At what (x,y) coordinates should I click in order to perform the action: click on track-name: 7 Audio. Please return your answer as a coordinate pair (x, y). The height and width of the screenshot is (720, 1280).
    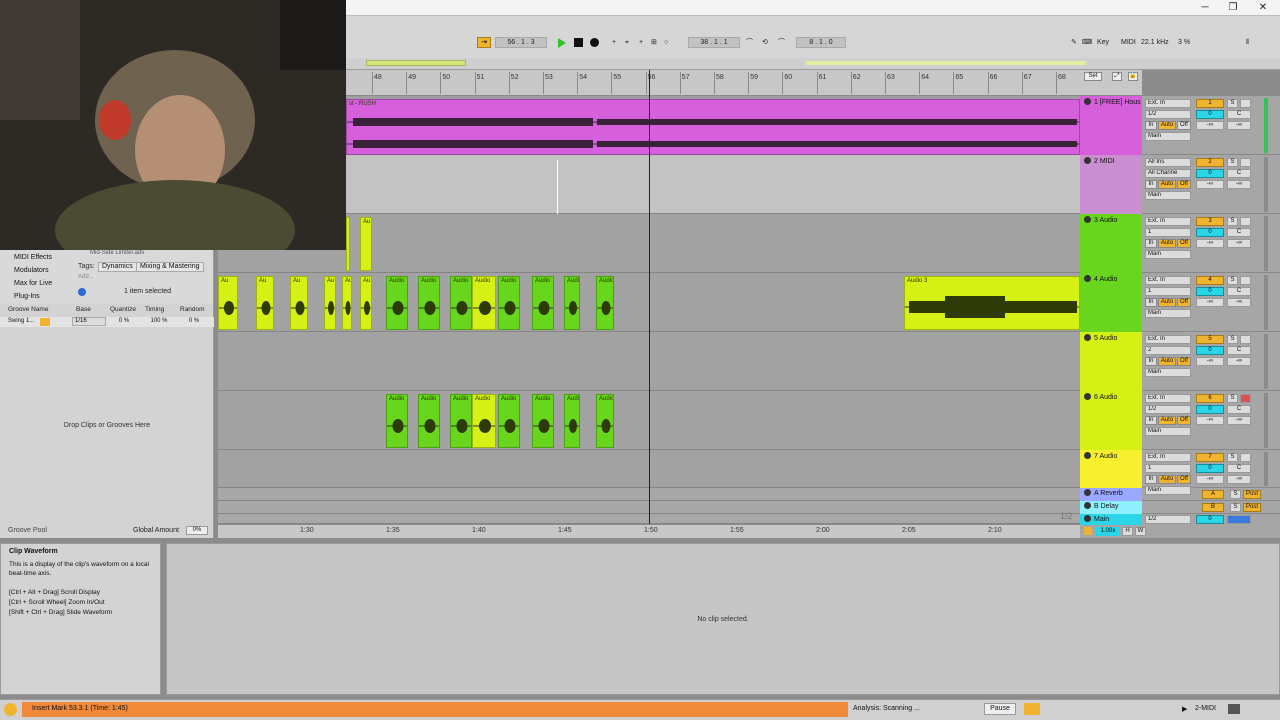
    Looking at the image, I should click on (1111, 469).